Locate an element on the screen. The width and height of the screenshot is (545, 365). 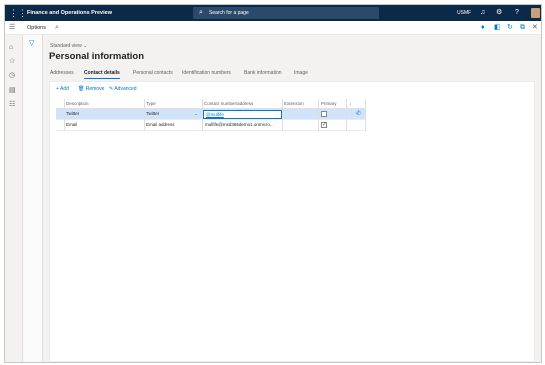
global-search: ⌕ Search for a page is located at coordinates (286, 13).